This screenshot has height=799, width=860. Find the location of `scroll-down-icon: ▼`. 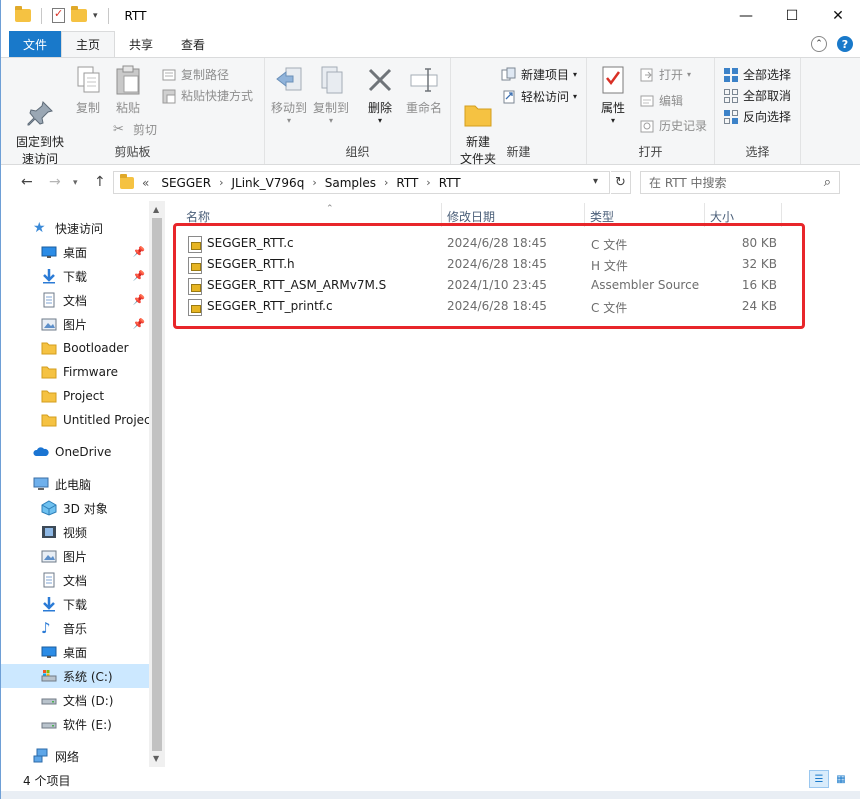

scroll-down-icon: ▼ is located at coordinates (156, 758).